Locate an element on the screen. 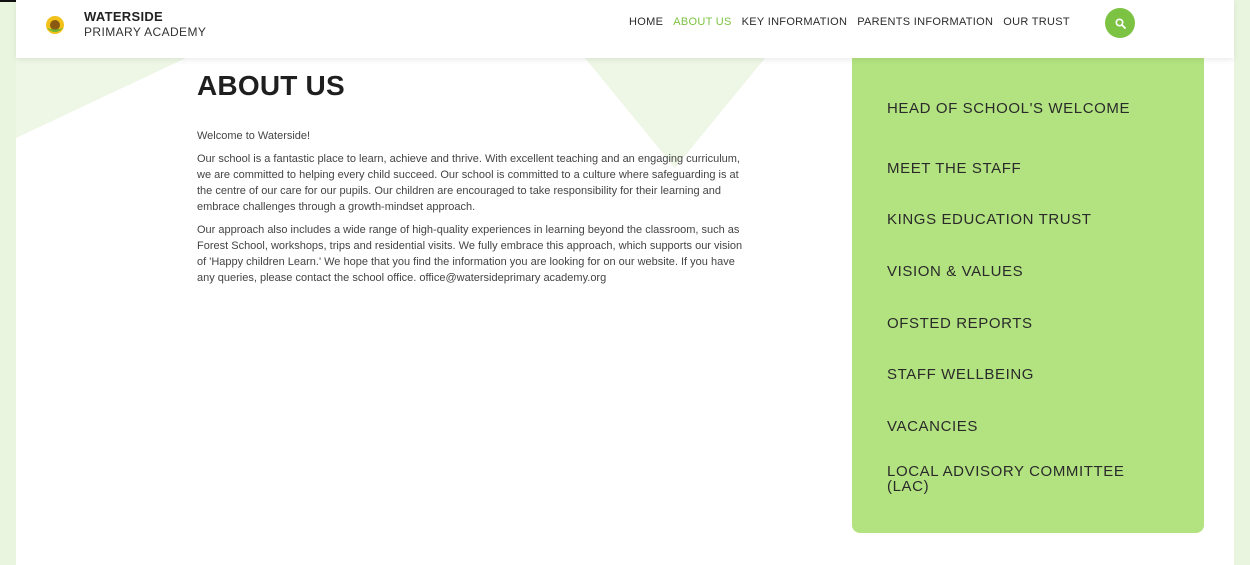  sidebar-item-vision-values: VISION & VALUES is located at coordinates (1027, 271).